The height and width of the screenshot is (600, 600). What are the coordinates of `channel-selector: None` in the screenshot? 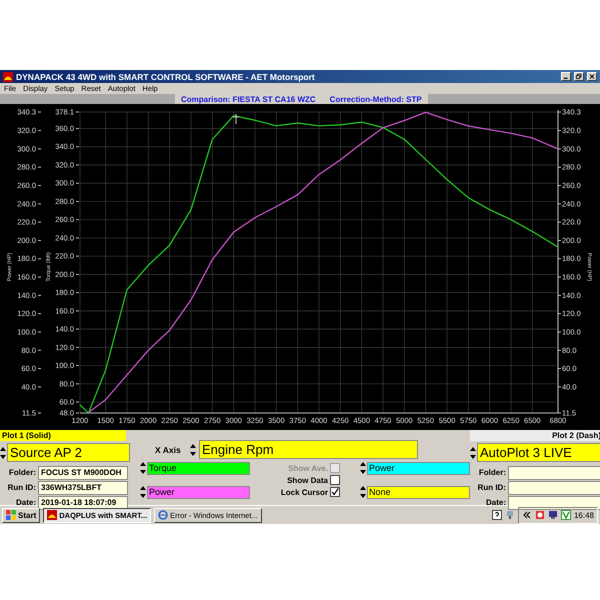 It's located at (418, 492).